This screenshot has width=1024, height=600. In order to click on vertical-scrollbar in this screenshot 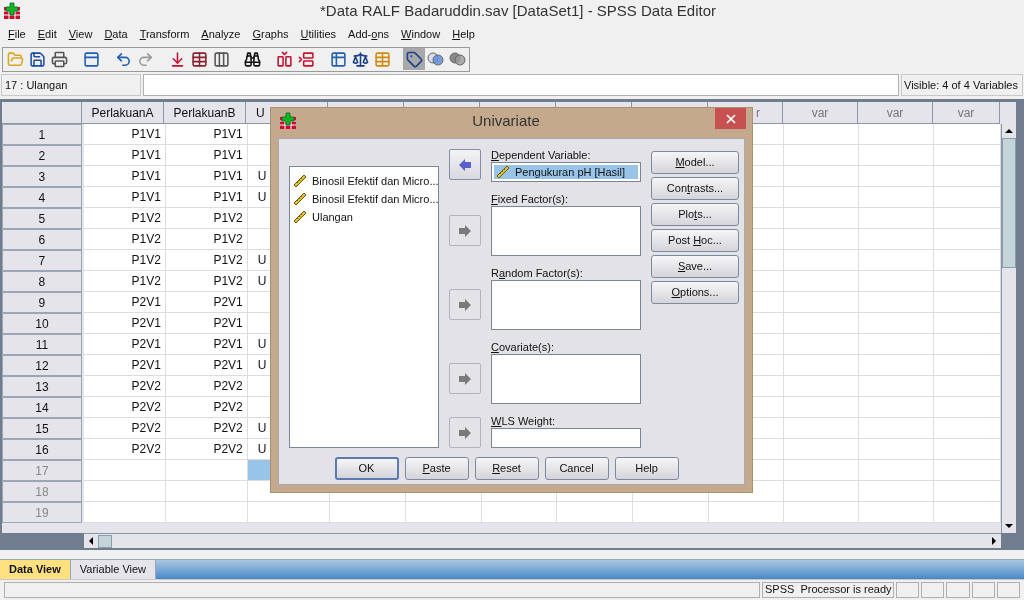, I will do `click(1008, 328)`.